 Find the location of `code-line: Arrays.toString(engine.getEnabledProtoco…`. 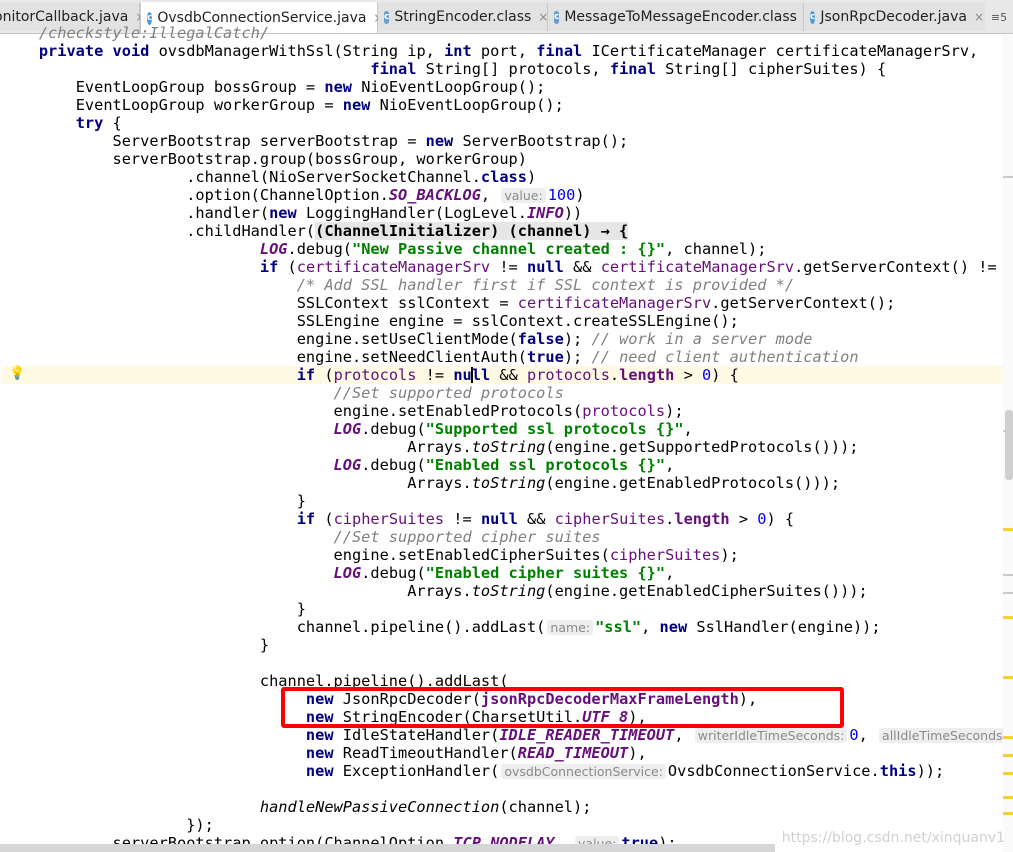

code-line: Arrays.toString(engine.getEnabledProtoco… is located at coordinates (624, 483).